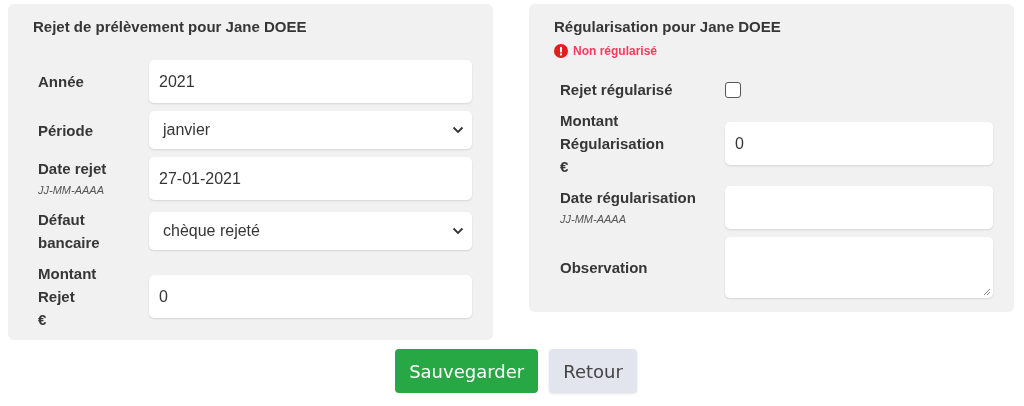 The image size is (1024, 406). What do you see at coordinates (668, 27) in the screenshot?
I see `panel-title: Régularisation pour Jane DOEE` at bounding box center [668, 27].